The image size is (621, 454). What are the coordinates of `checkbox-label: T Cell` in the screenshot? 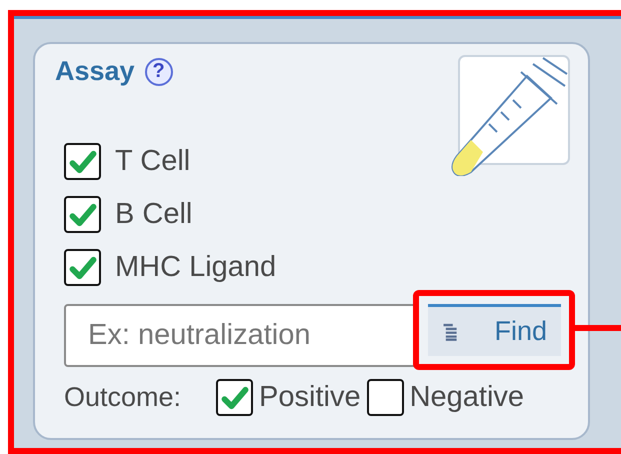 It's located at (152, 161).